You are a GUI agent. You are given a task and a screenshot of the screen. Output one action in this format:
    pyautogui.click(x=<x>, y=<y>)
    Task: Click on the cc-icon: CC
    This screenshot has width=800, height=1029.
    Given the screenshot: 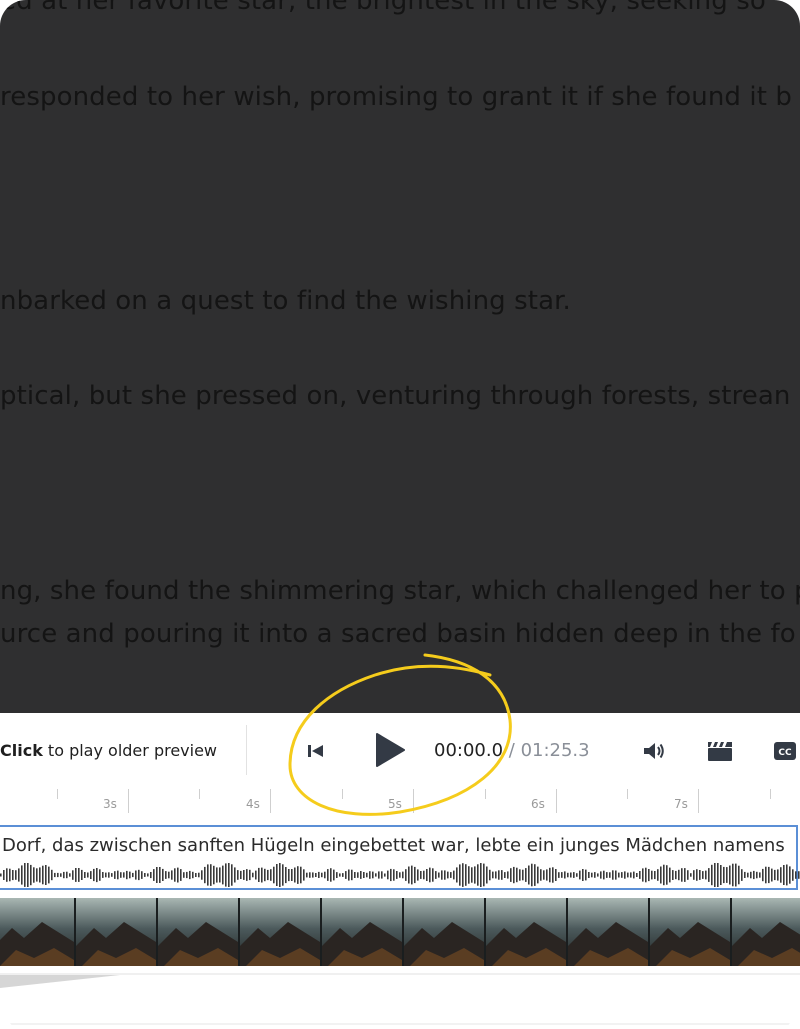 What is the action you would take?
    pyautogui.click(x=785, y=751)
    